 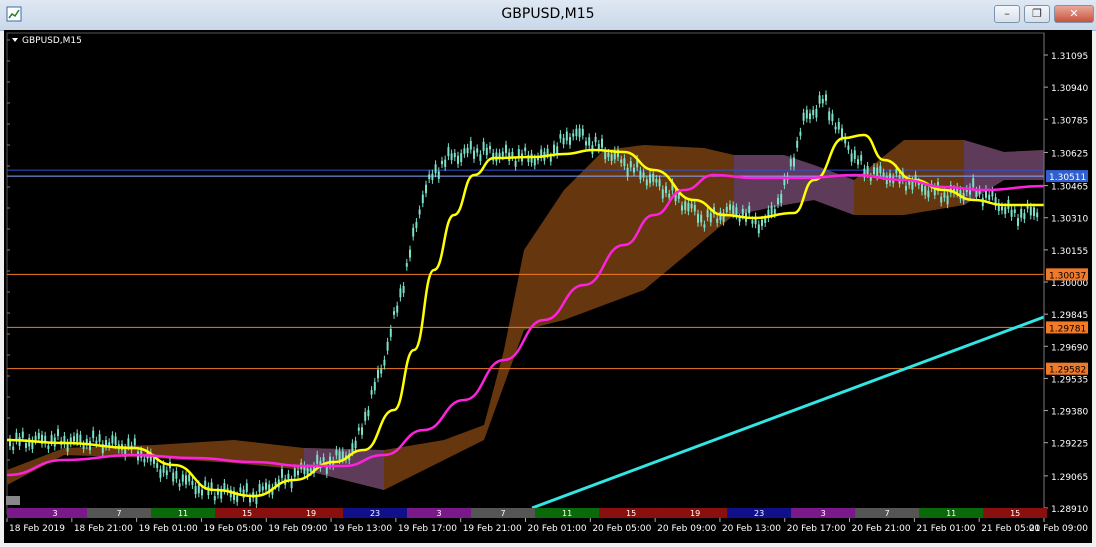 What do you see at coordinates (362, 529) in the screenshot?
I see `time-axis-label: 19 Feb 13:00` at bounding box center [362, 529].